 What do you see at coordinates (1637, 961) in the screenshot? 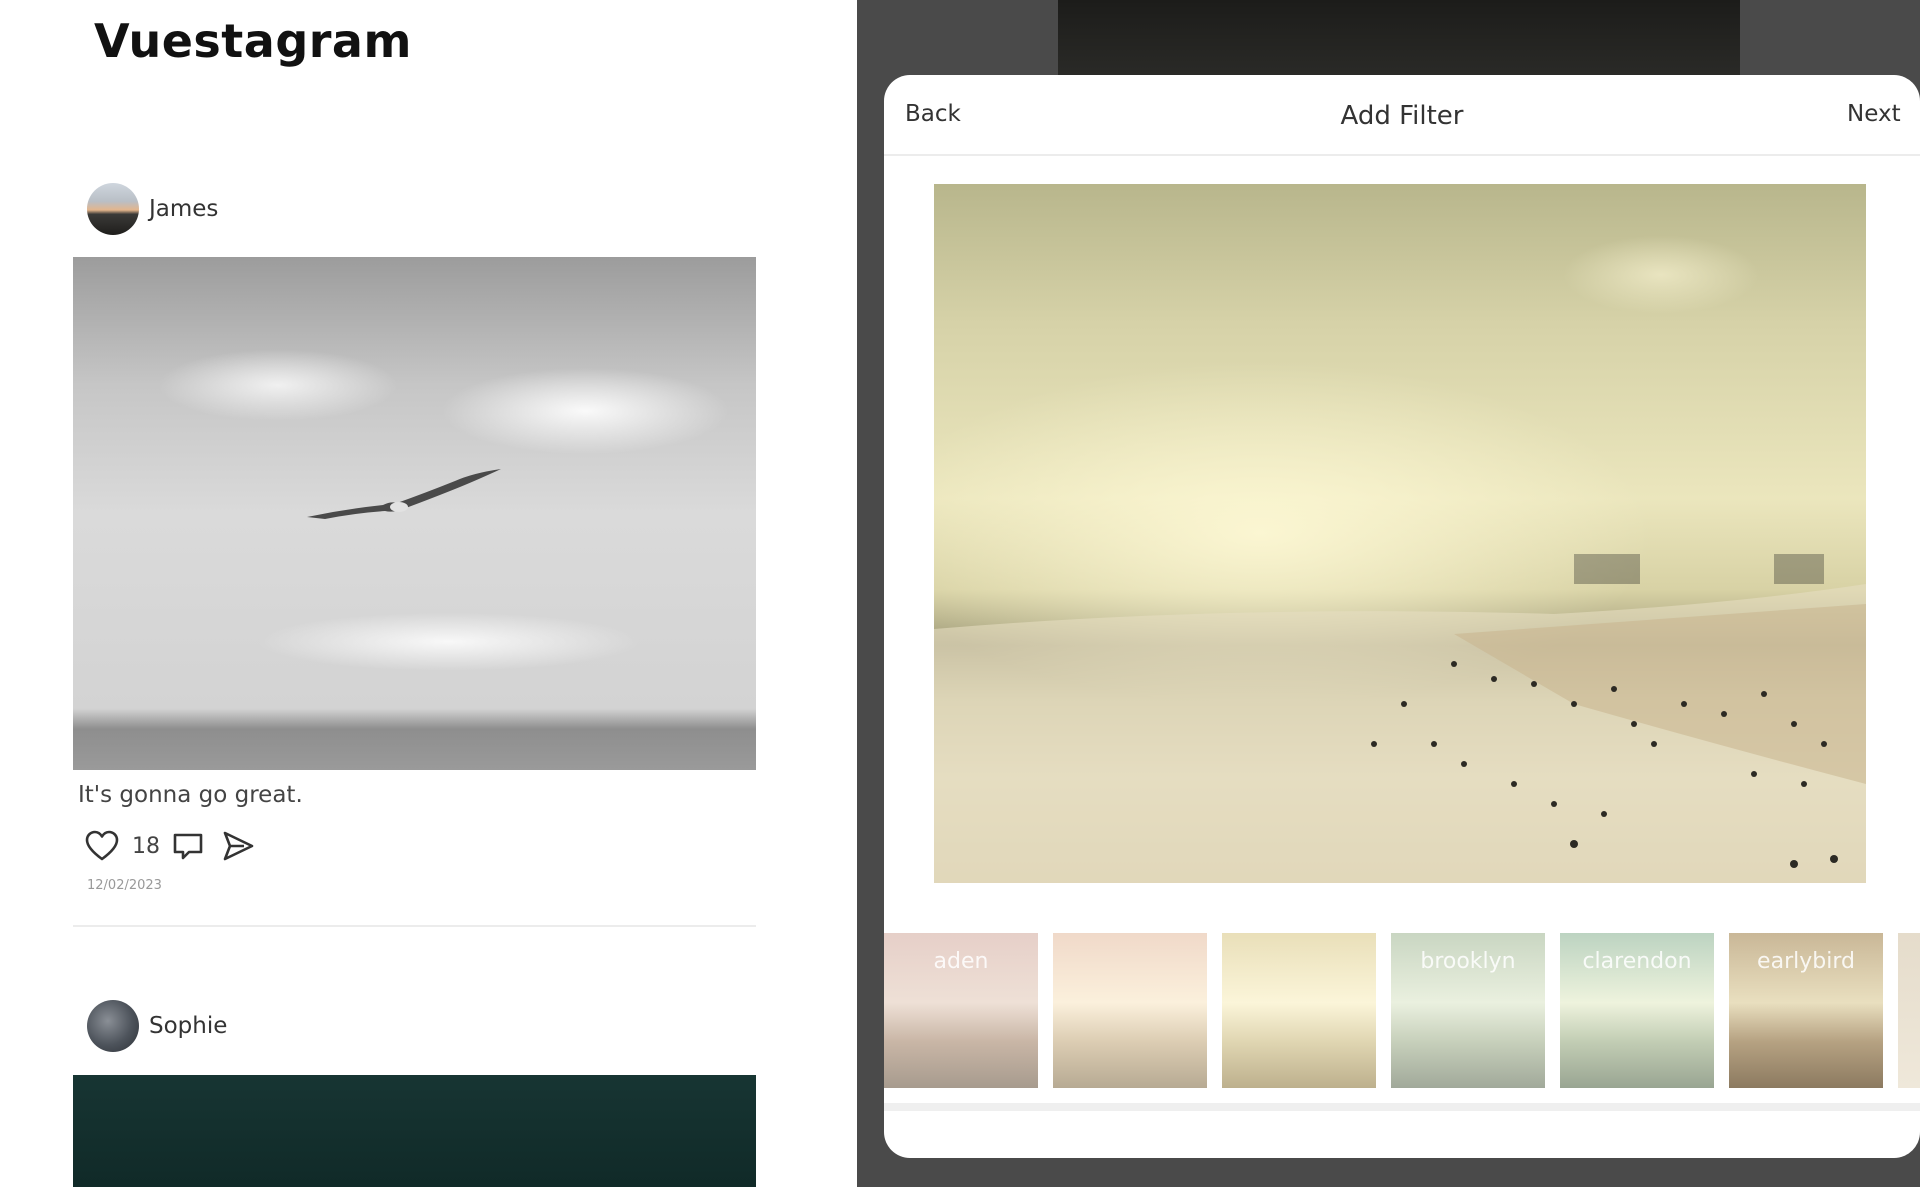
I see `filter-label: clarendon` at bounding box center [1637, 961].